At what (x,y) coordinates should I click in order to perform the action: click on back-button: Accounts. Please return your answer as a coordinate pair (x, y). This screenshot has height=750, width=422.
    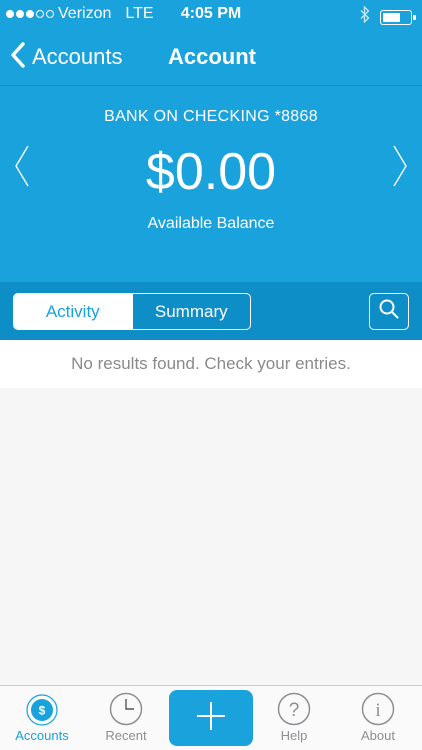
    Looking at the image, I should click on (66, 57).